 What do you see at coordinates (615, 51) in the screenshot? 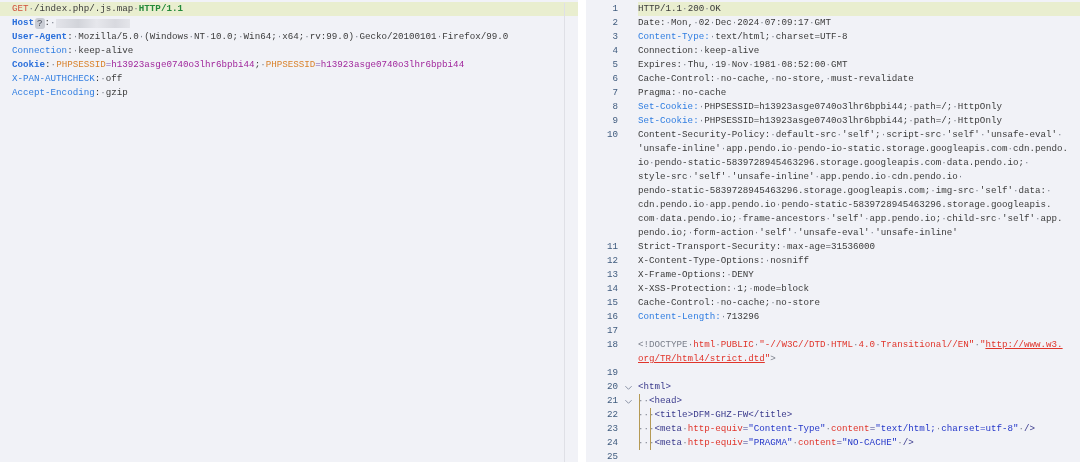
I see `line-number: 4` at bounding box center [615, 51].